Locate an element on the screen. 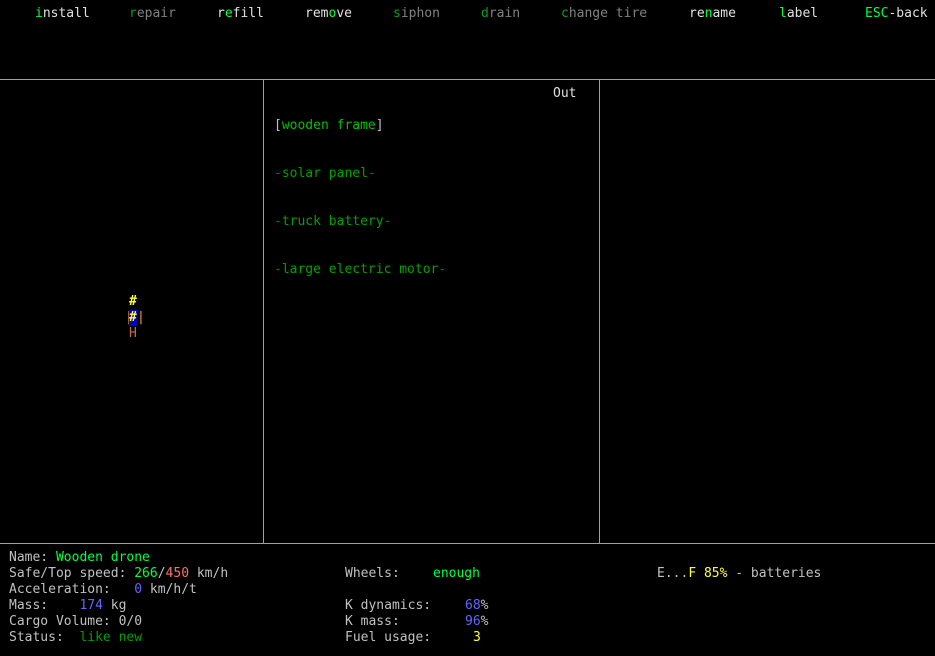 The width and height of the screenshot is (935, 656). acceleration-value: 0 is located at coordinates (138, 589).